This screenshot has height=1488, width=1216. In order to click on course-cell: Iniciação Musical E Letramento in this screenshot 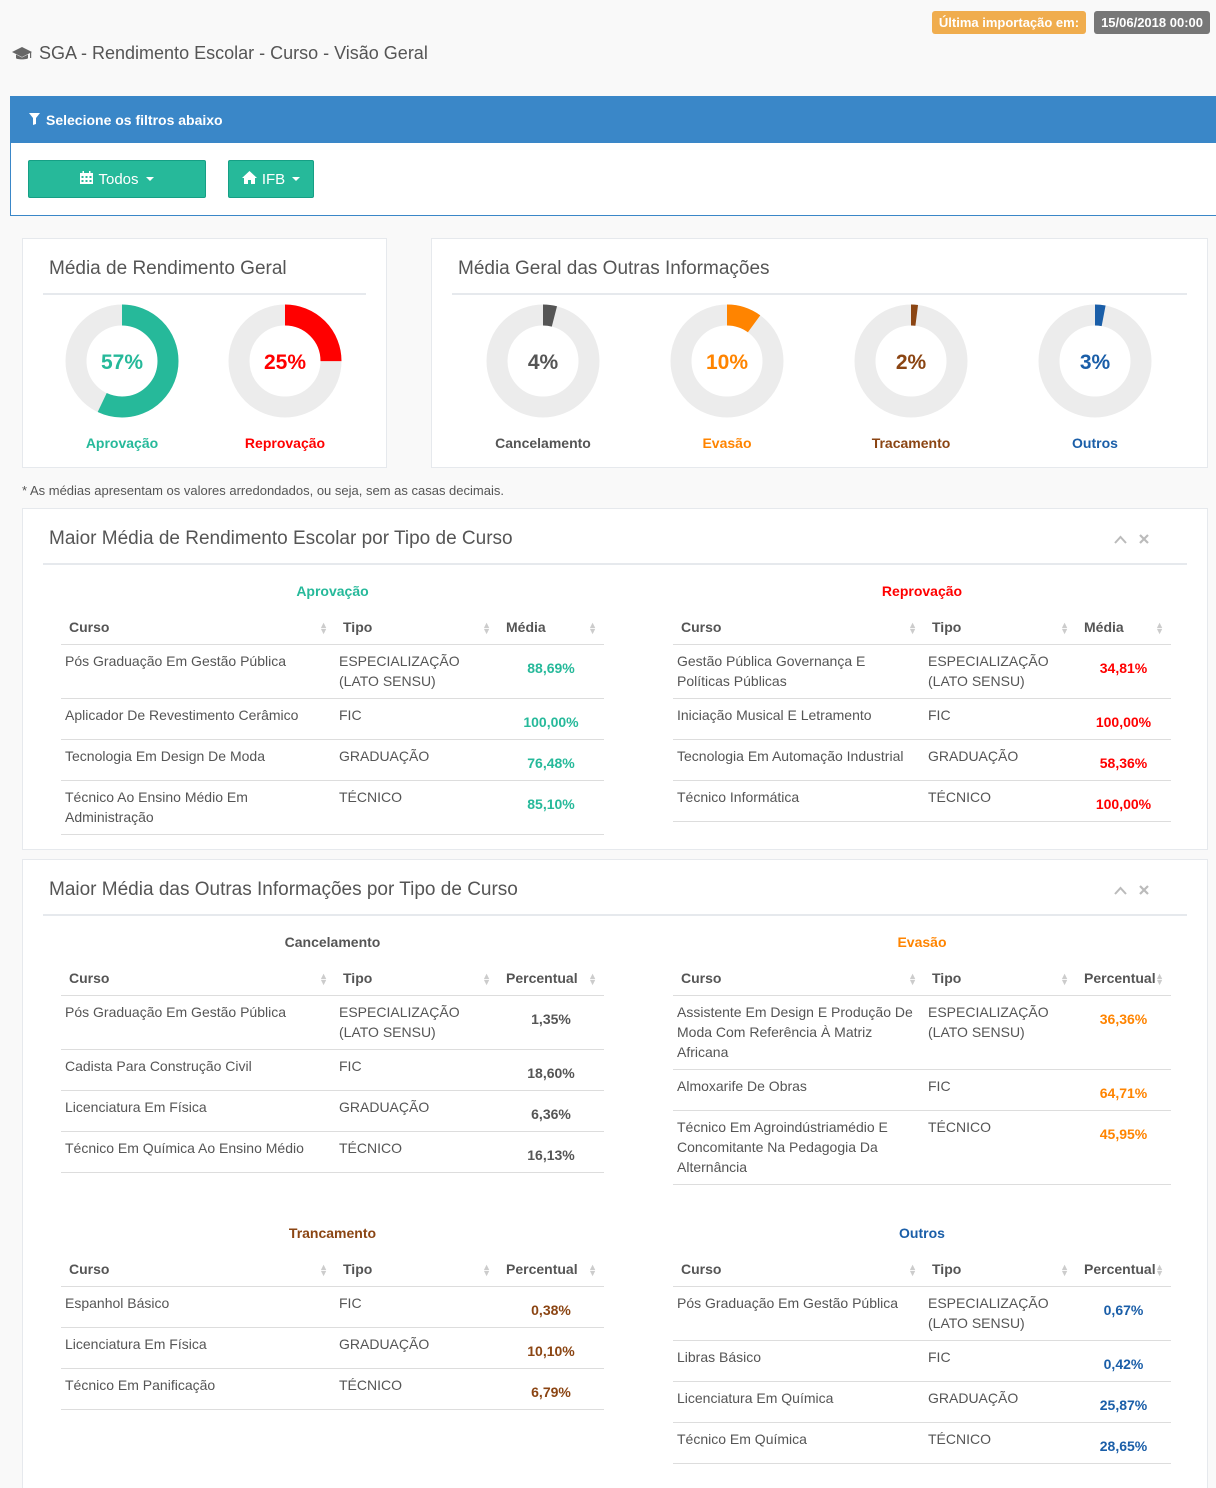, I will do `click(798, 719)`.